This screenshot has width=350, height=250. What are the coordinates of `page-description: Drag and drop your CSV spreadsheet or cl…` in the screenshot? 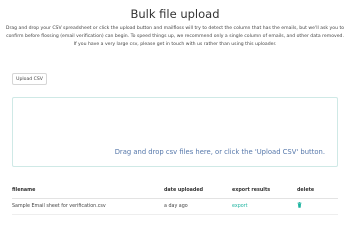 It's located at (175, 36).